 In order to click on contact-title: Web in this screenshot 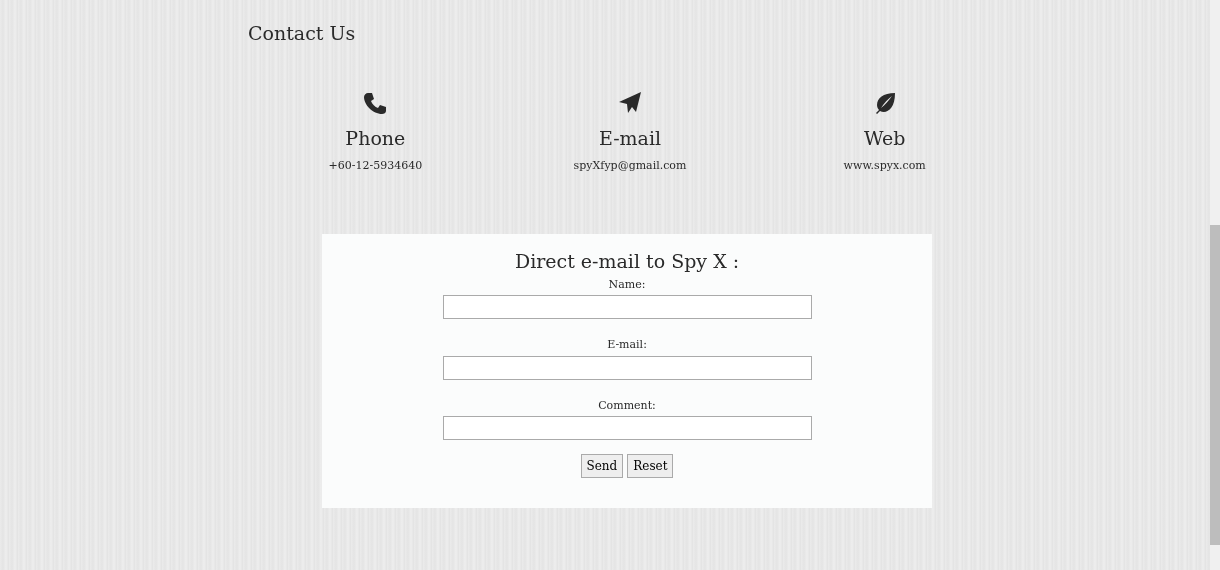, I will do `click(885, 138)`.